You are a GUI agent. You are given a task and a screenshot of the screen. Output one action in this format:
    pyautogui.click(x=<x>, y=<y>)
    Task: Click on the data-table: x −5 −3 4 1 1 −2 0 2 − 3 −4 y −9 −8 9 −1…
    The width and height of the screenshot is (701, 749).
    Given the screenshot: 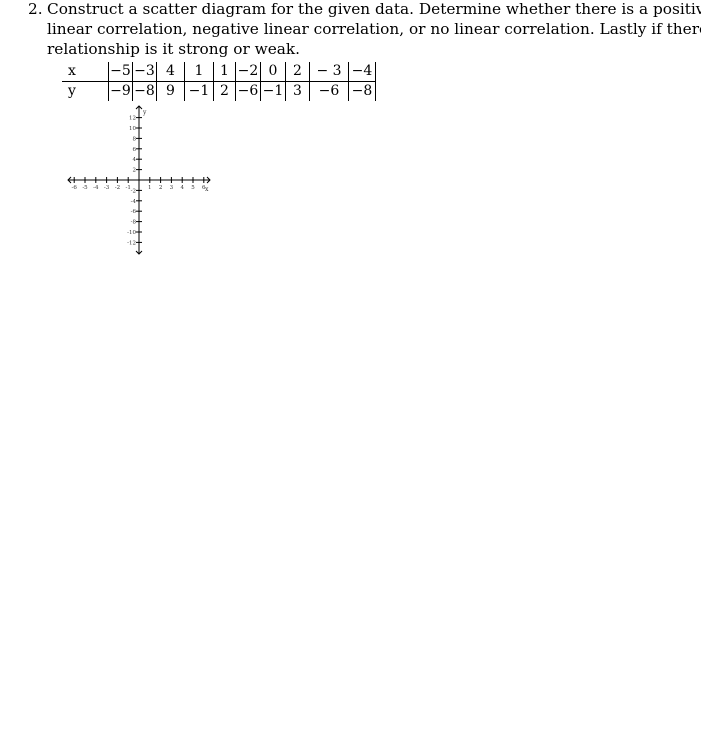 What is the action you would take?
    pyautogui.click(x=219, y=81)
    